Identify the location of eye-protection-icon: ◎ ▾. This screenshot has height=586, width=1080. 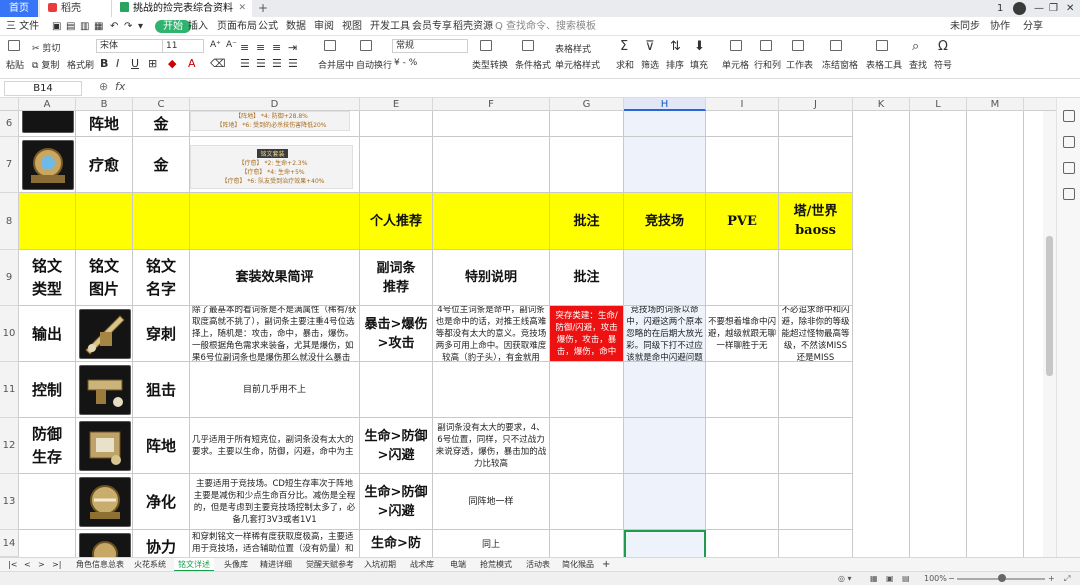
(845, 579).